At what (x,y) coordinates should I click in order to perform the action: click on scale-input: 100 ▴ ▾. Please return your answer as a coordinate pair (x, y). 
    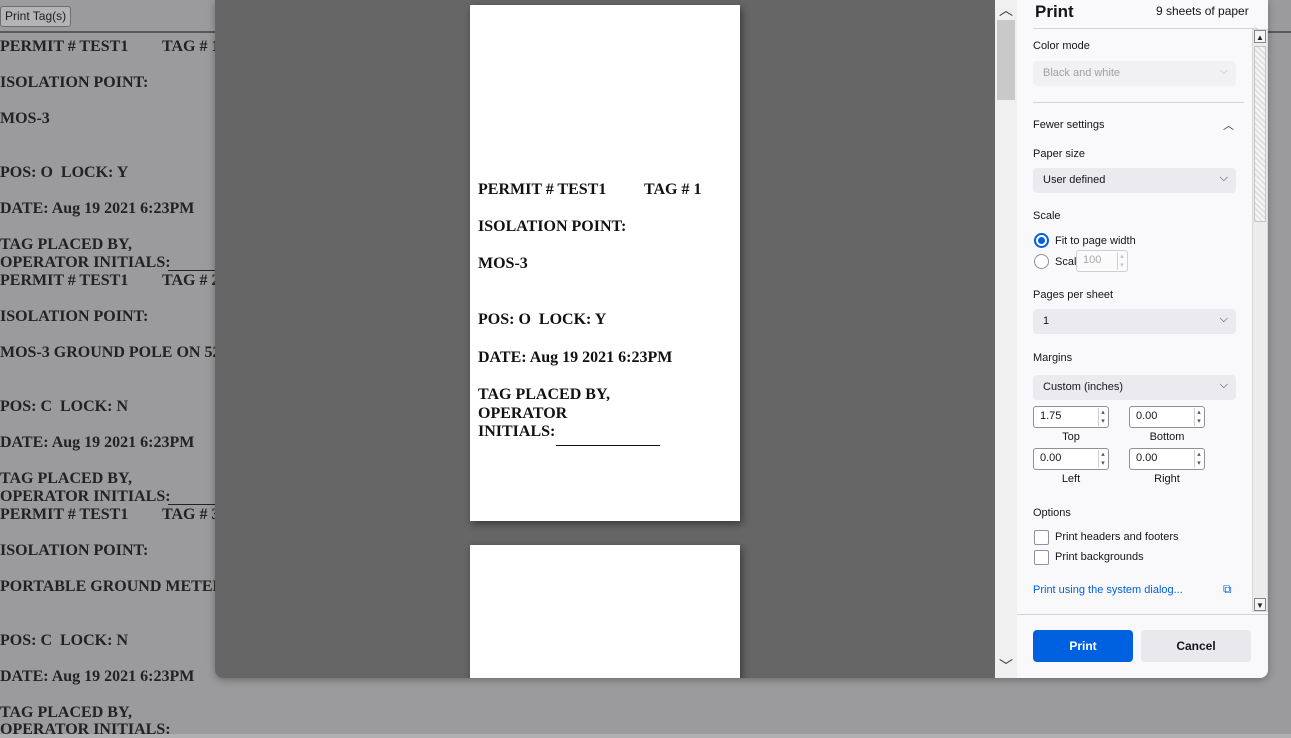
    Looking at the image, I should click on (1102, 261).